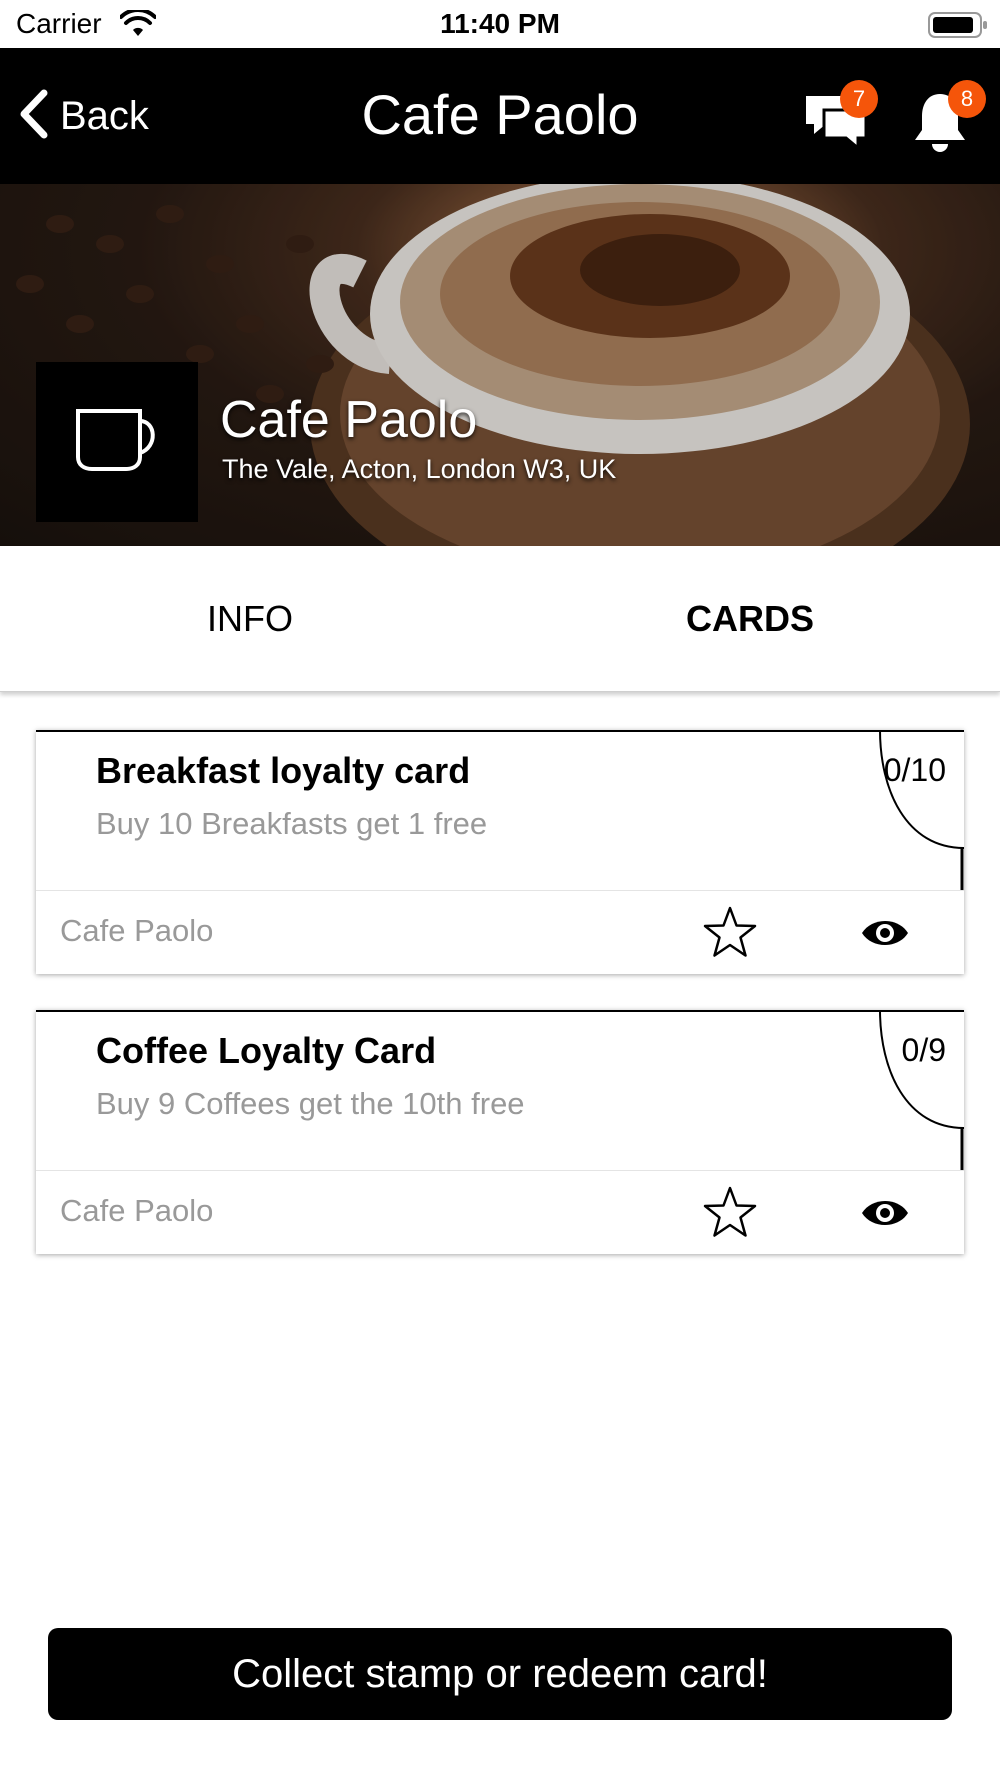 This screenshot has width=1000, height=1778. Describe the element at coordinates (837, 125) in the screenshot. I see `chat-bubbles-icon` at that location.